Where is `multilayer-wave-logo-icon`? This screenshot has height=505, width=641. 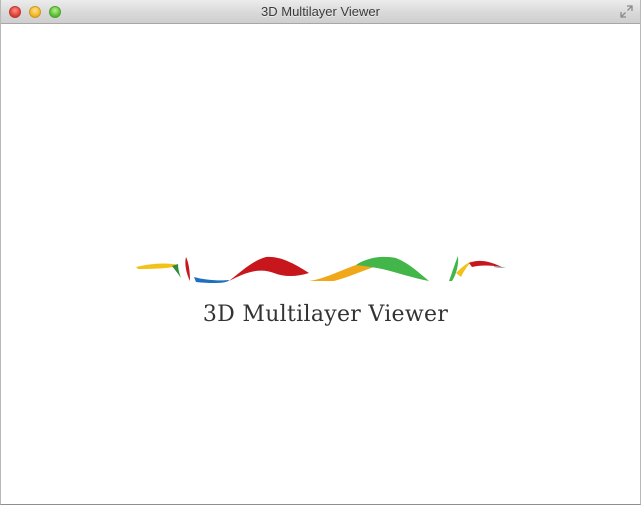
multilayer-wave-logo-icon is located at coordinates (321, 270).